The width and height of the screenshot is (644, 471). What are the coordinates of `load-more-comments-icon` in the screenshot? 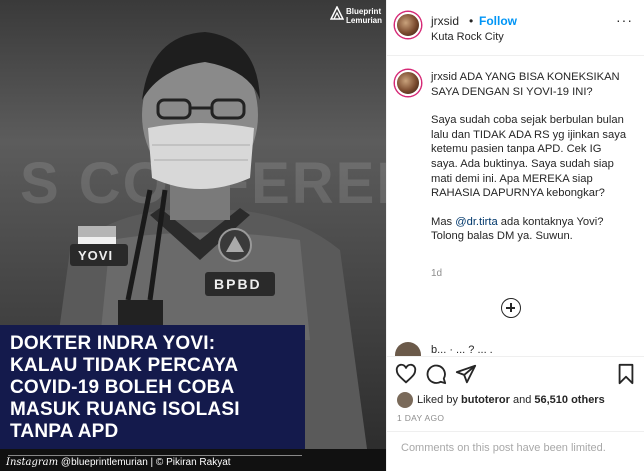 It's located at (511, 308).